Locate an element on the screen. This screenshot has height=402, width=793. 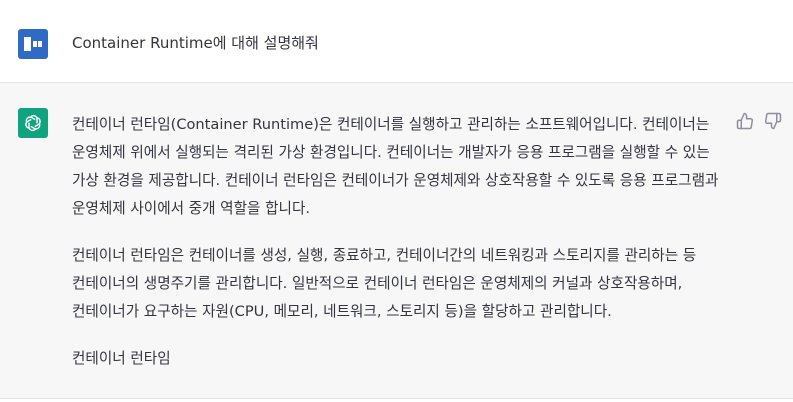
thumbs-up-button is located at coordinates (745, 121).